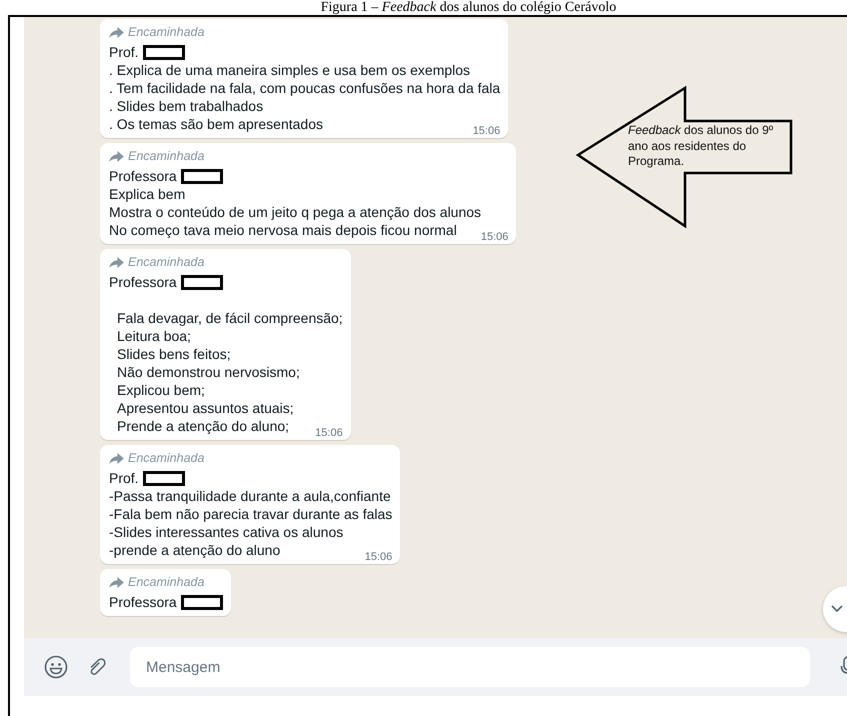  Describe the element at coordinates (56, 667) in the screenshot. I see `emoji-icon` at that location.